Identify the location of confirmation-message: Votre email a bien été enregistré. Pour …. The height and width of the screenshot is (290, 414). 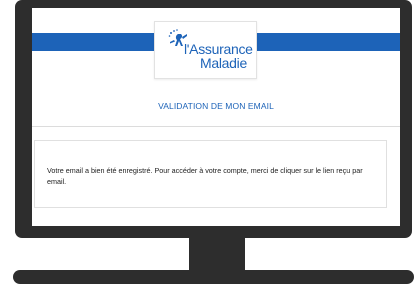
(205, 176).